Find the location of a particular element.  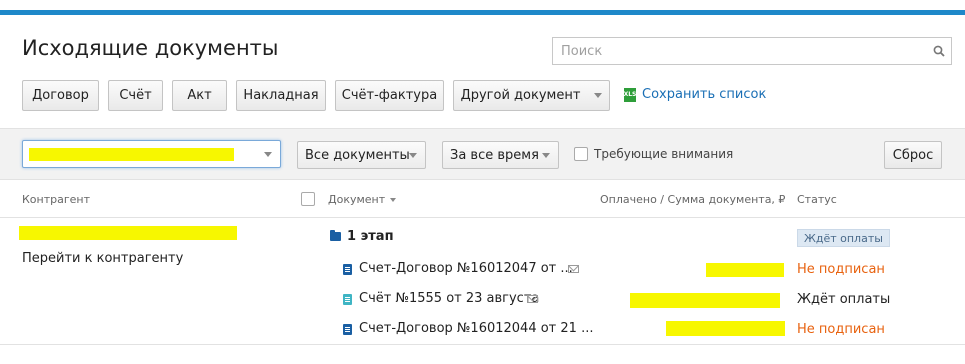

other-document-label: Другой документ is located at coordinates (520, 95).